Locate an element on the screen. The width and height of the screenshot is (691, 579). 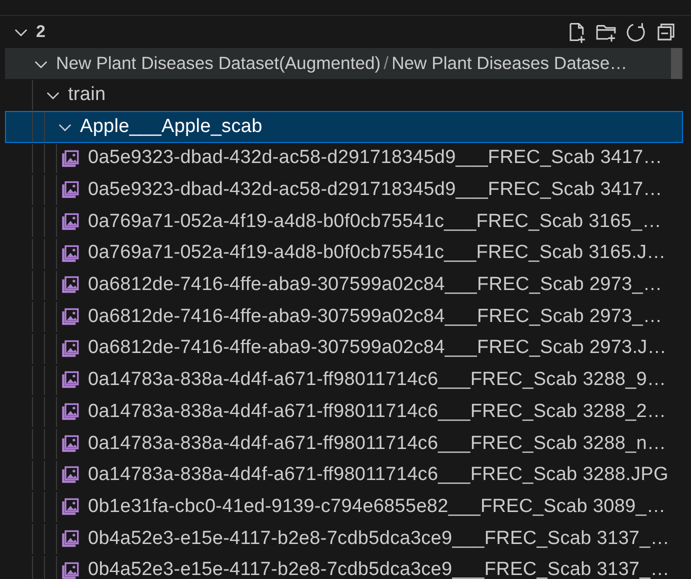
workspace-title: 2 is located at coordinates (41, 32).